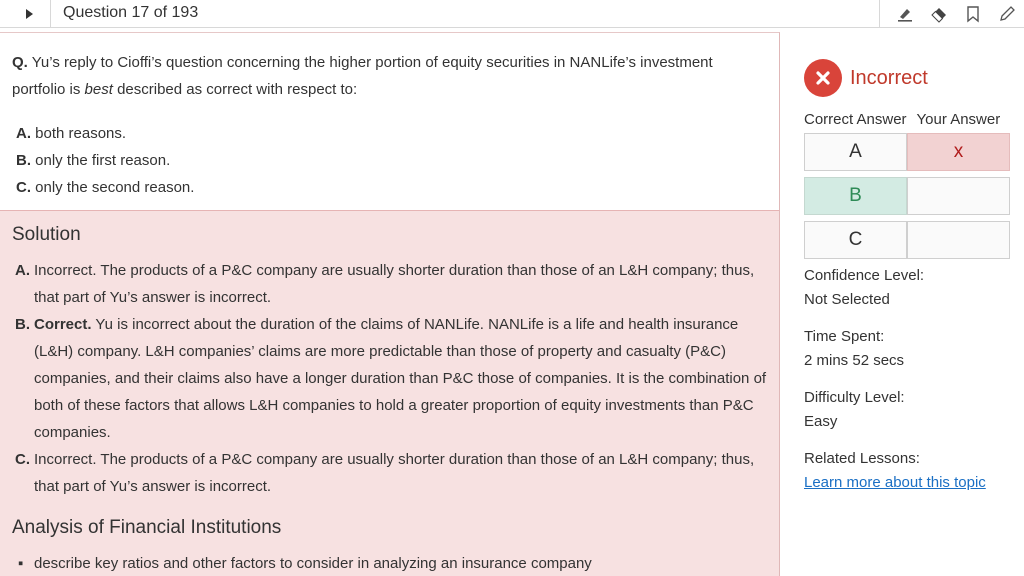 The height and width of the screenshot is (576, 1024). I want to click on your-answer-cell: x, so click(958, 152).